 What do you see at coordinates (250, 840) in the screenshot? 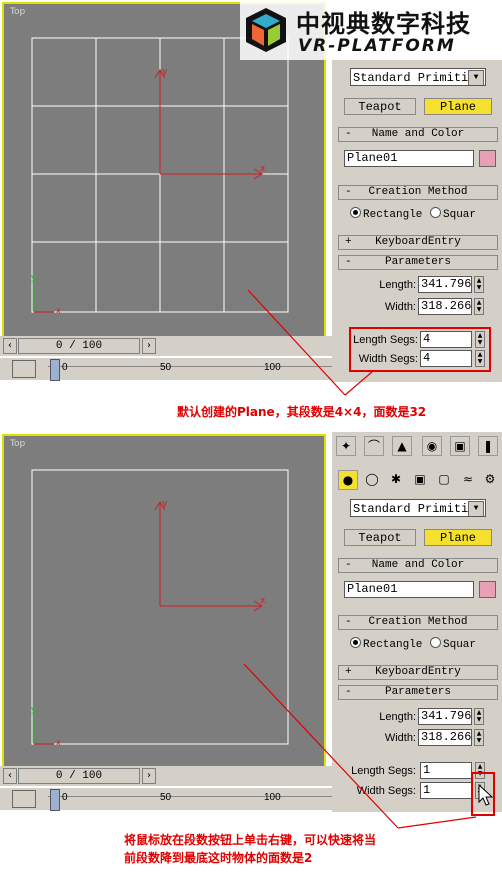
I see `bottom-caption-line1: 将鼠标放在段数按钮上单击右键，可以快速将当` at bounding box center [250, 840].